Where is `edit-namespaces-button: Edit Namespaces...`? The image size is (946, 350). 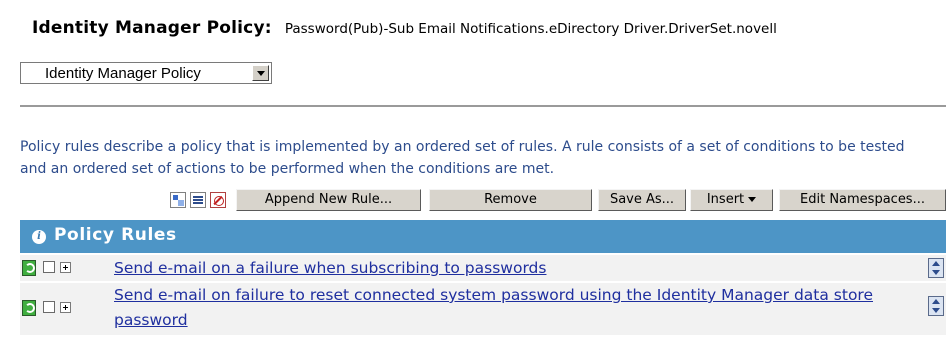 edit-namespaces-button: Edit Namespaces... is located at coordinates (862, 200).